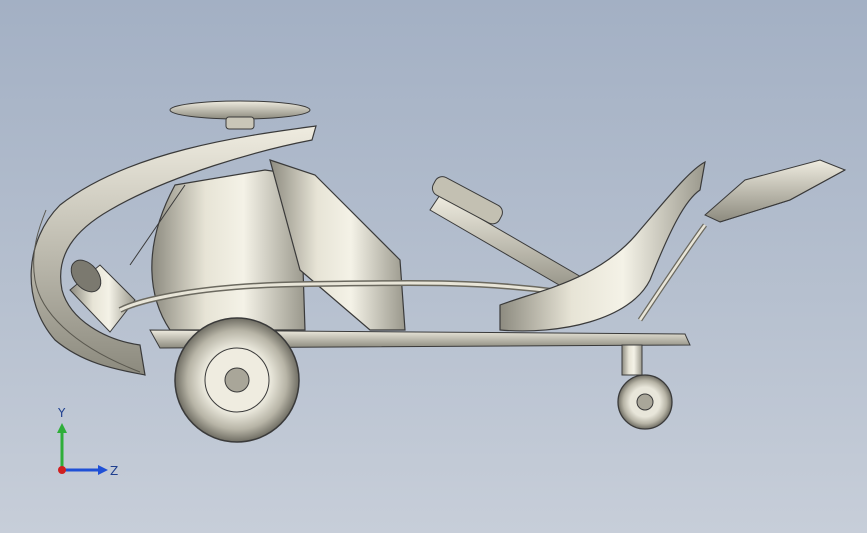 The width and height of the screenshot is (867, 533). What do you see at coordinates (87, 442) in the screenshot?
I see `axis-triad: Y Z` at bounding box center [87, 442].